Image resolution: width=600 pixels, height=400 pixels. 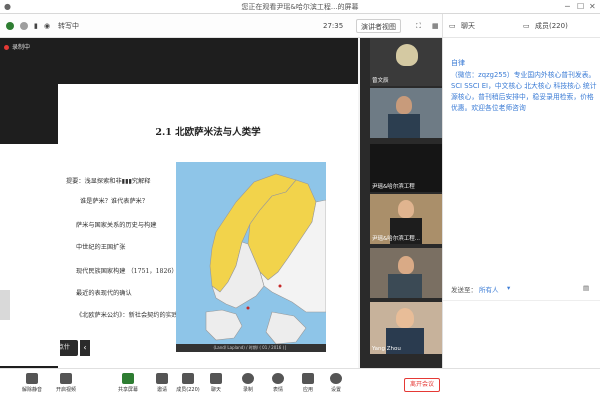 What do you see at coordinates (468, 26) in the screenshot?
I see `tab-chat: 聊天` at bounding box center [468, 26].